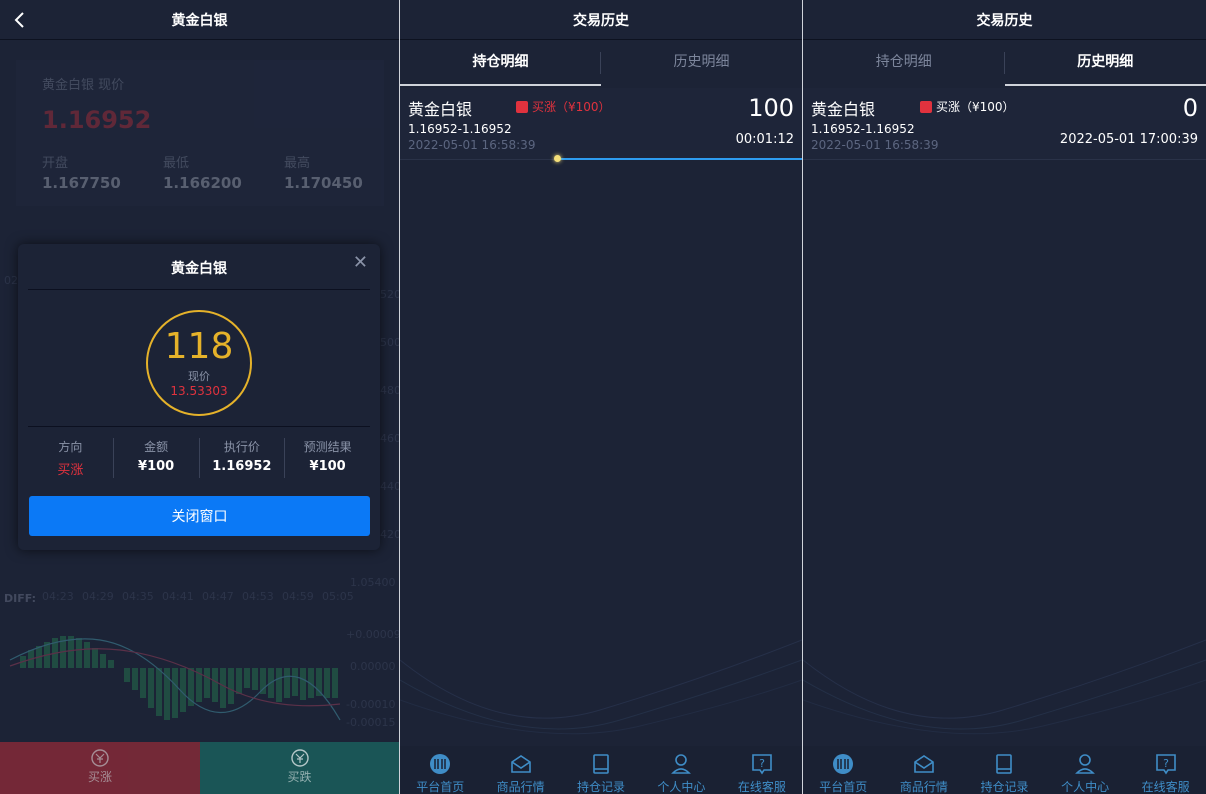  What do you see at coordinates (299, 777) in the screenshot?
I see `buy-down-label: 买跌` at bounding box center [299, 777].